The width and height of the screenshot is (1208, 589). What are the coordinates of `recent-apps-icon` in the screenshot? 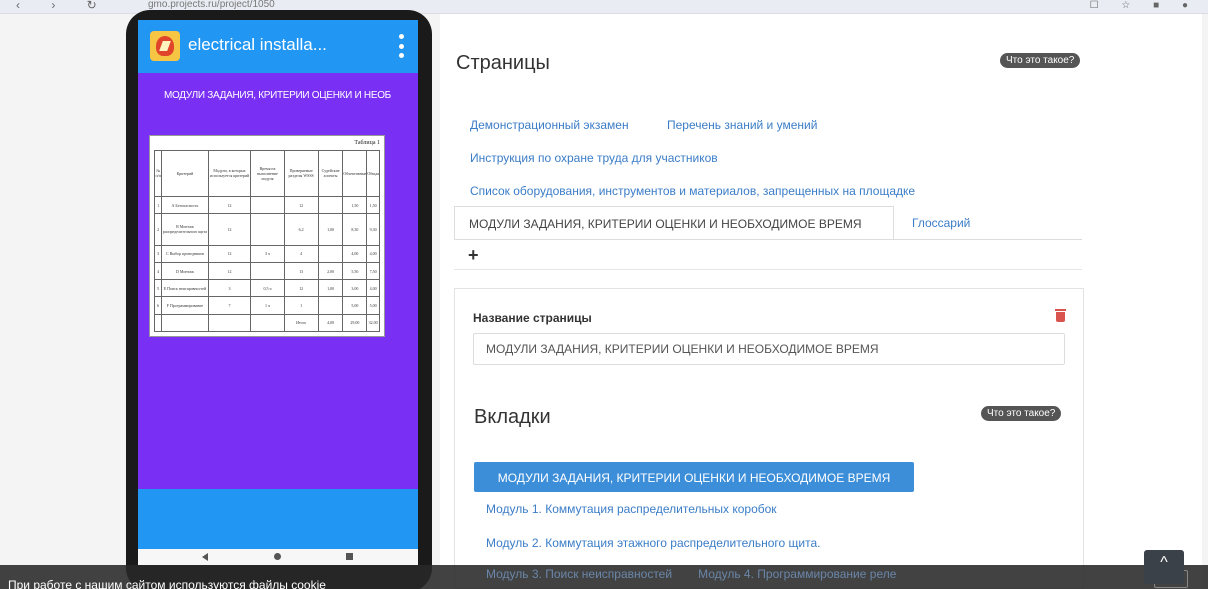 It's located at (349, 556).